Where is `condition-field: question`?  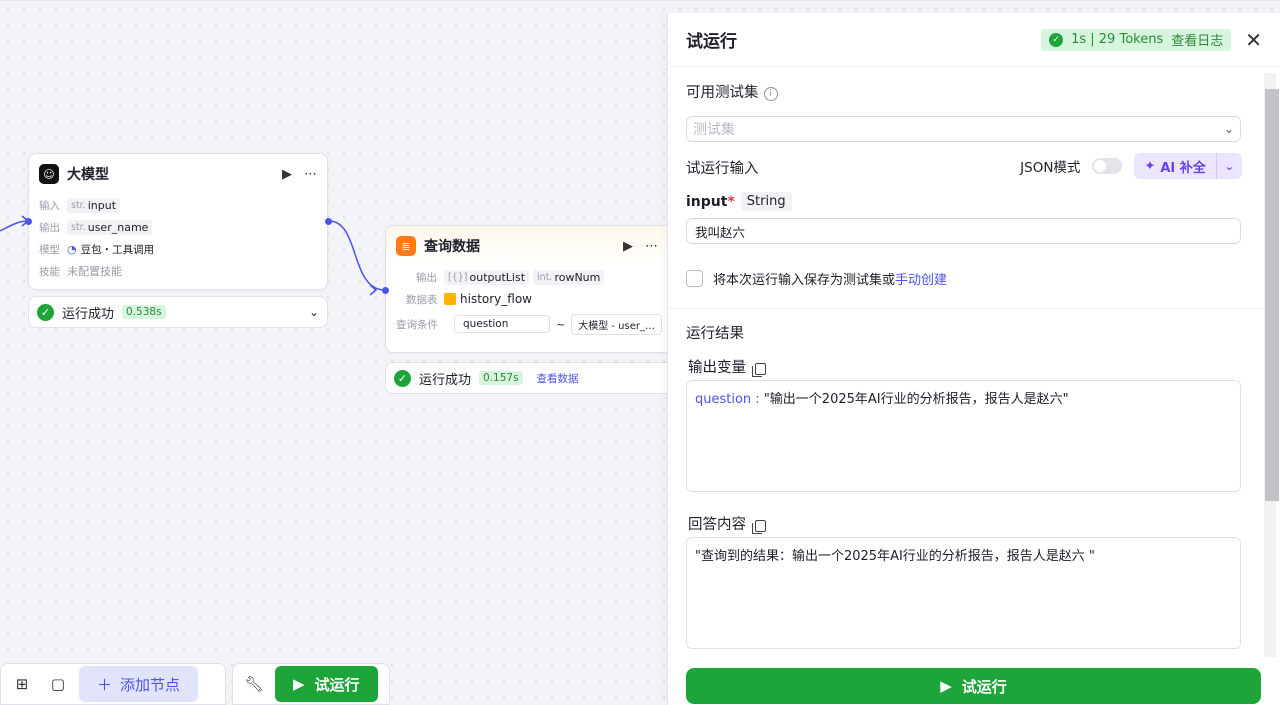 condition-field: question is located at coordinates (502, 324).